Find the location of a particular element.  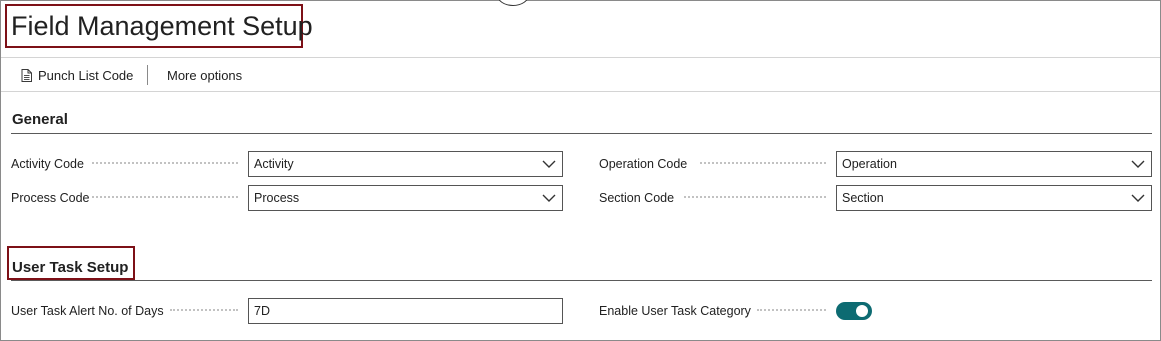

alert-days-leader is located at coordinates (204, 310).